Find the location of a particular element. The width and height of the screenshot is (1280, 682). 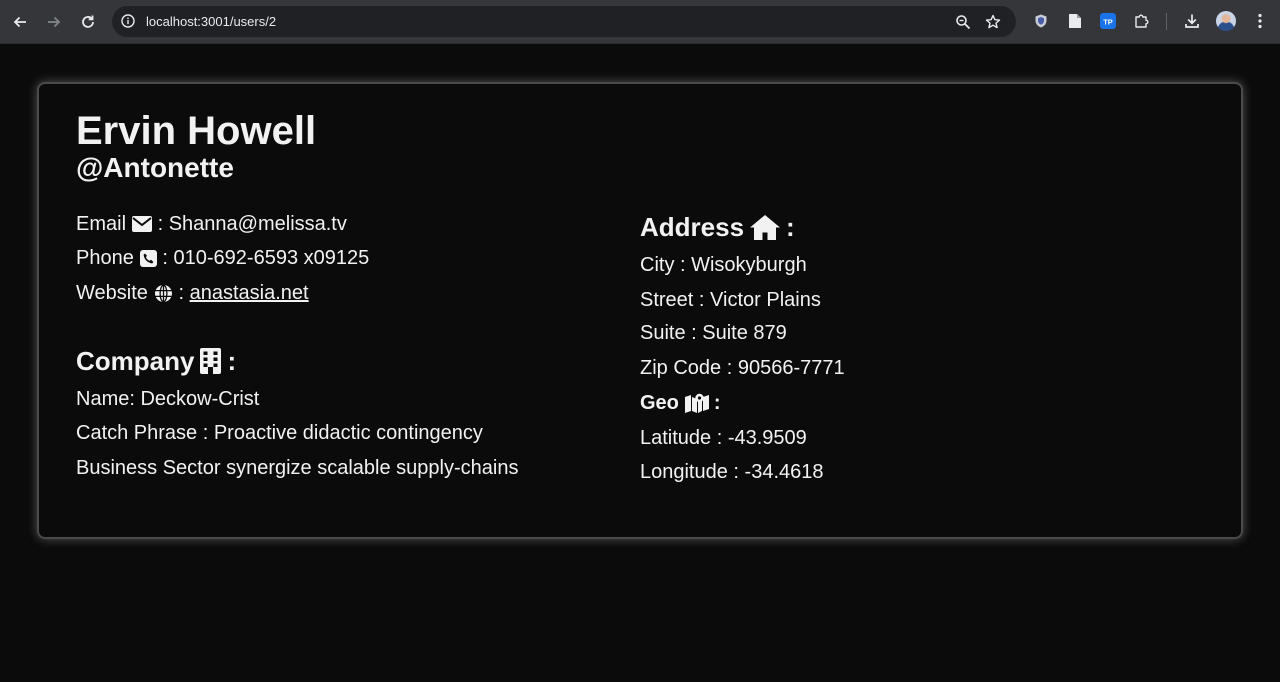

kebab-menu-icon is located at coordinates (1260, 21).